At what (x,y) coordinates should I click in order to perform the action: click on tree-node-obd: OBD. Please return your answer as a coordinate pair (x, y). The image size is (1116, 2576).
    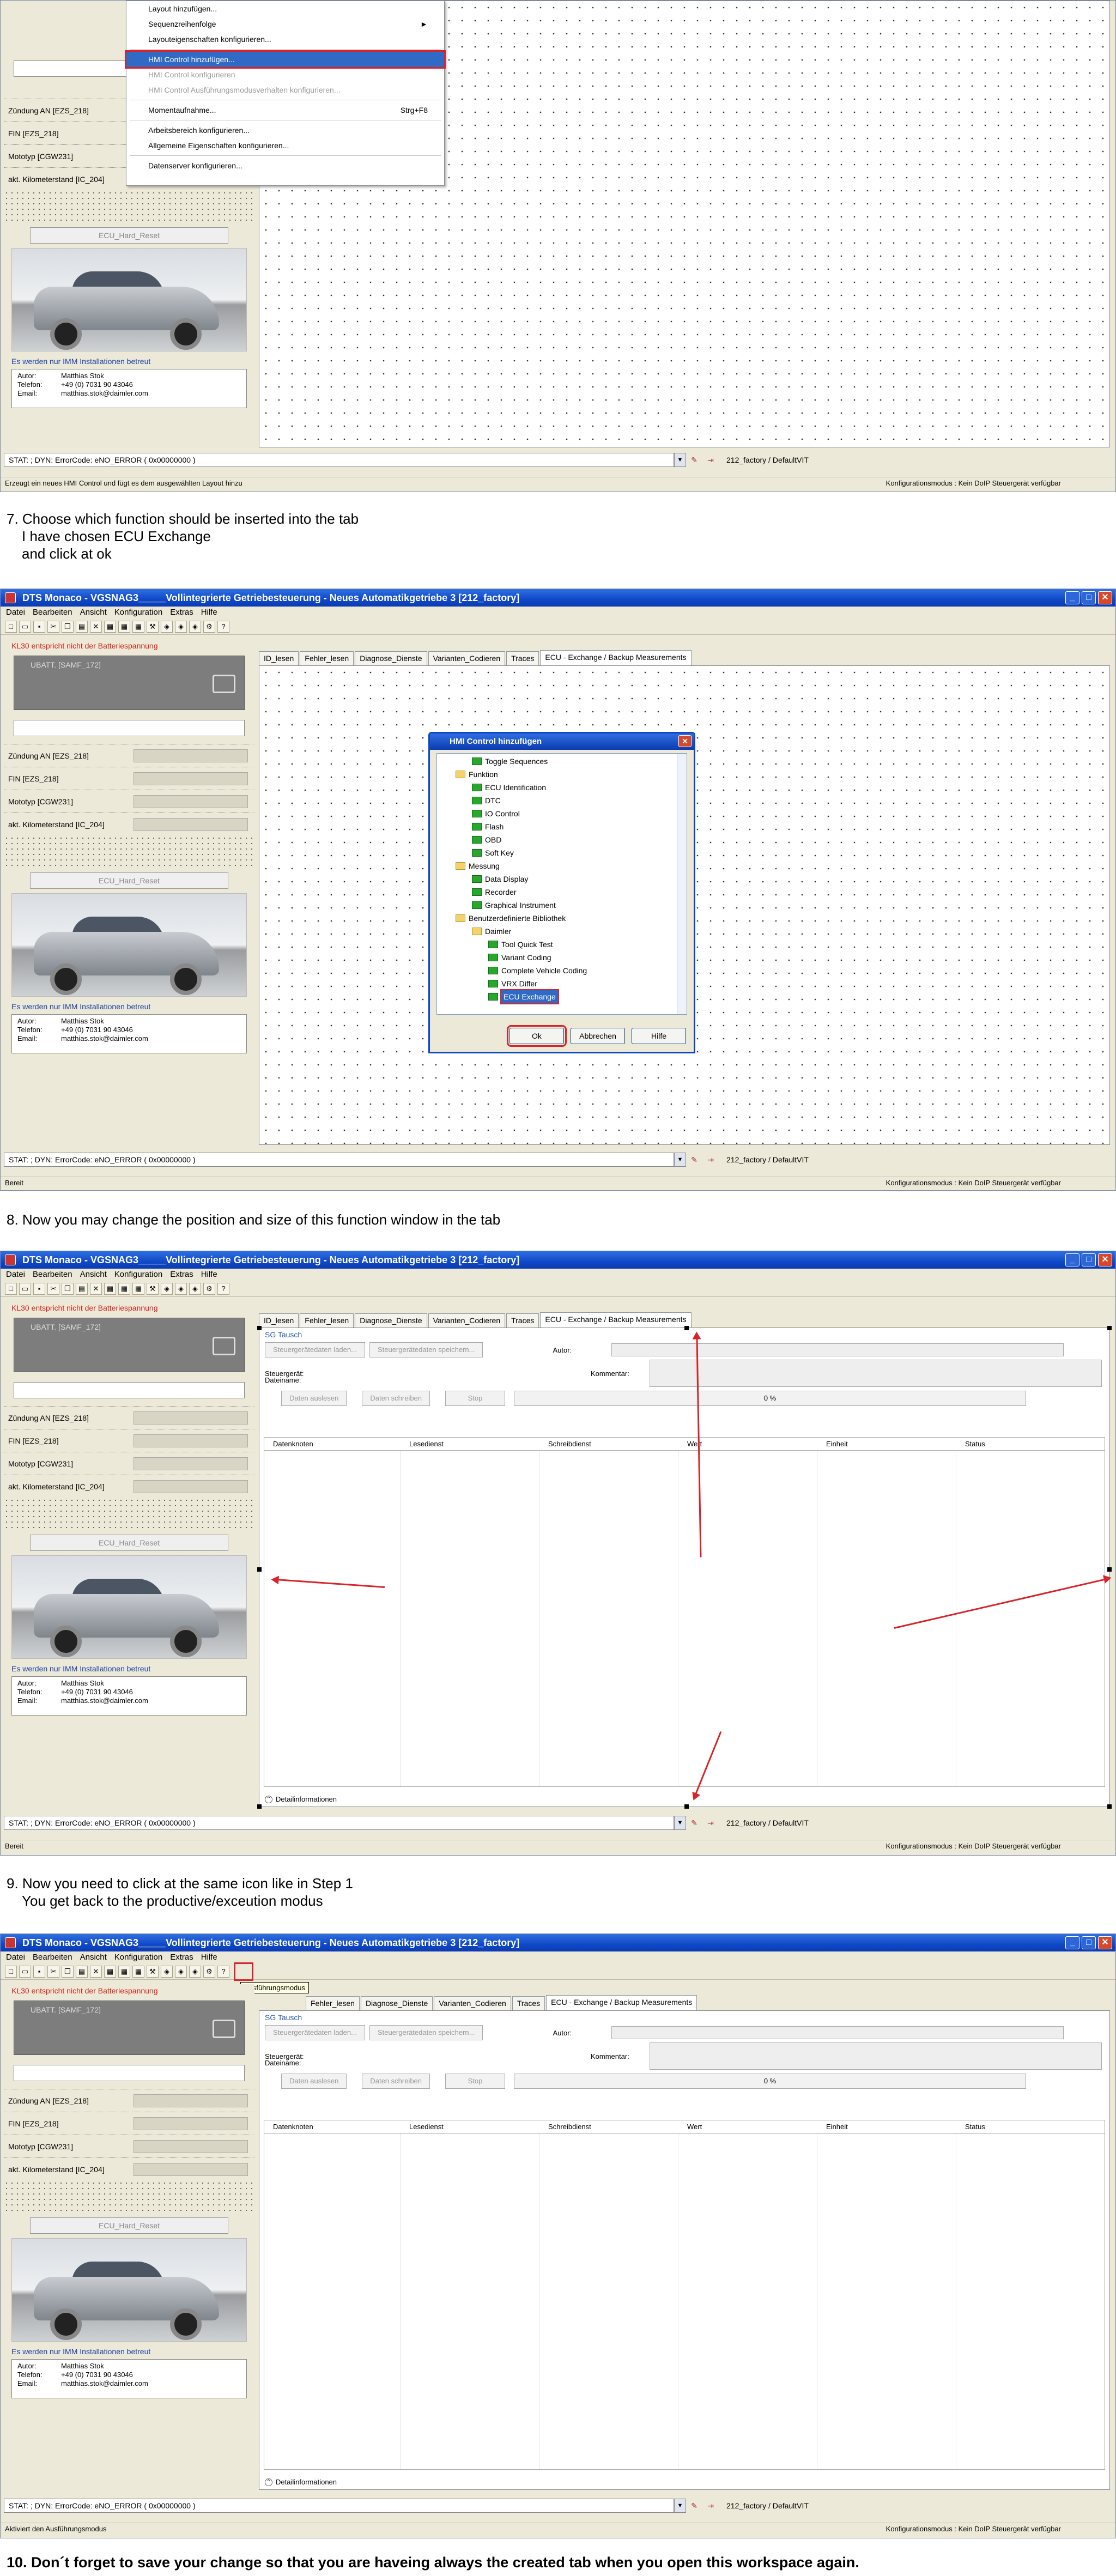
    Looking at the image, I should click on (561, 840).